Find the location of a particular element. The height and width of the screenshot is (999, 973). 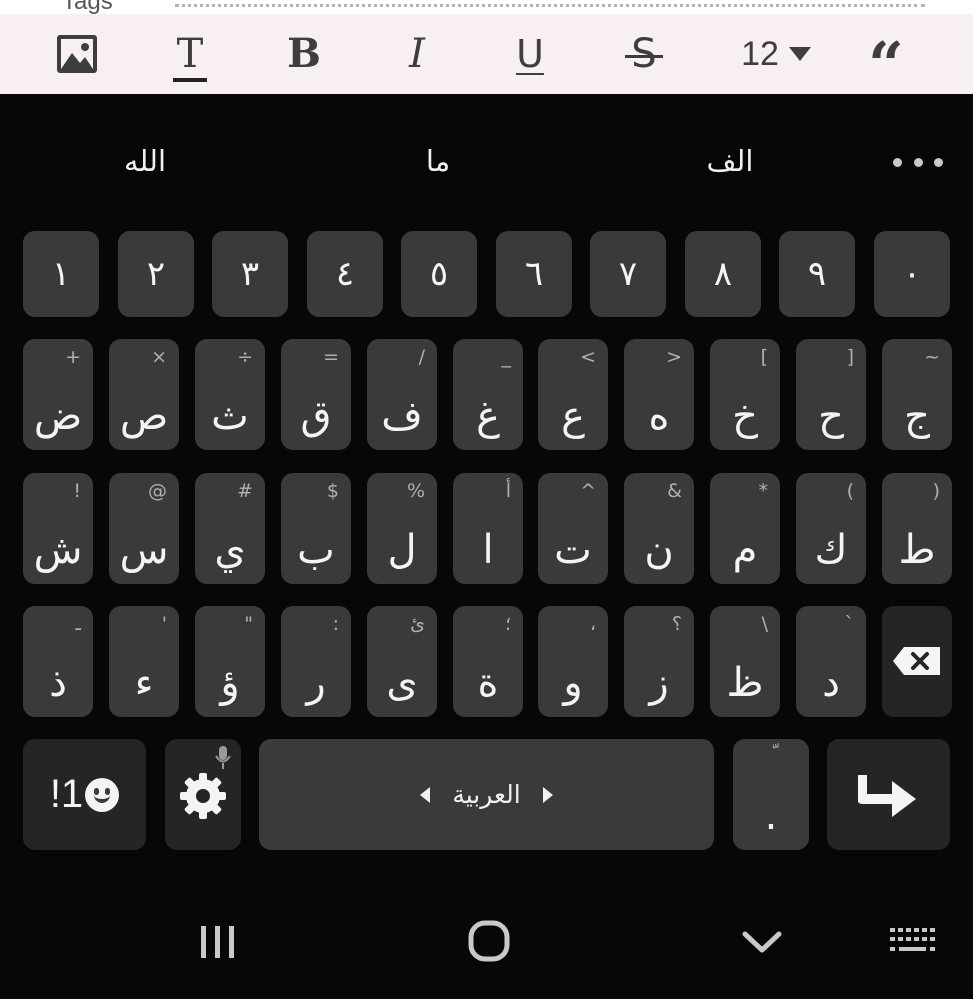

letter-key: # ي is located at coordinates (230, 528).